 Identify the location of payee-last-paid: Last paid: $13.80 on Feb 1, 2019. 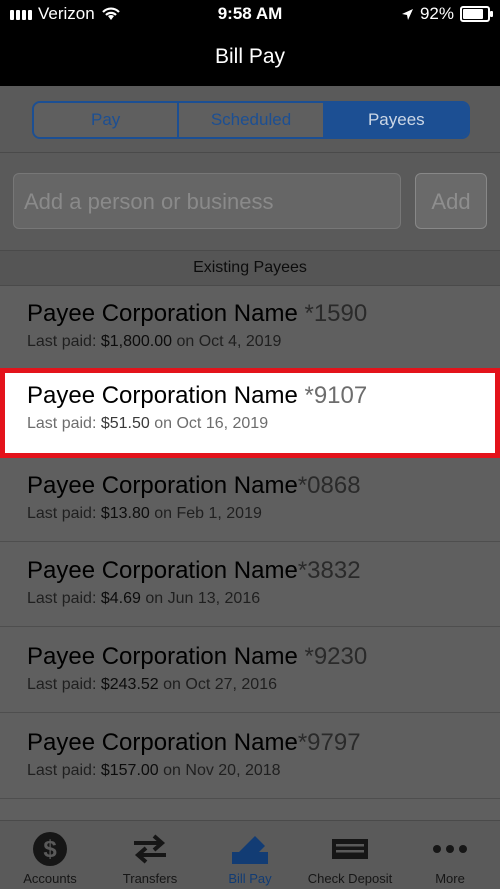
(144, 513).